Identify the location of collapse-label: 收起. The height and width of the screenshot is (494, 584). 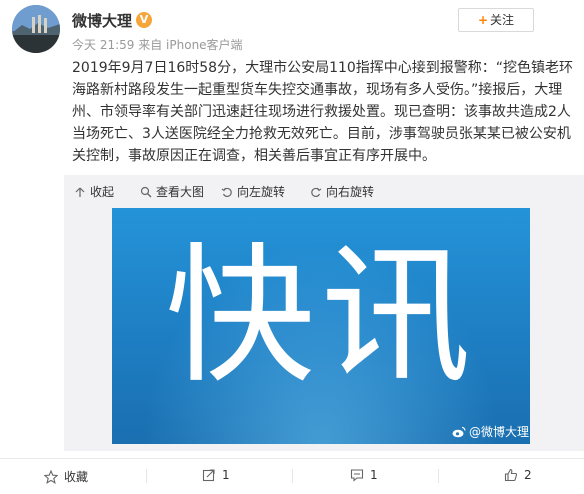
(102, 192).